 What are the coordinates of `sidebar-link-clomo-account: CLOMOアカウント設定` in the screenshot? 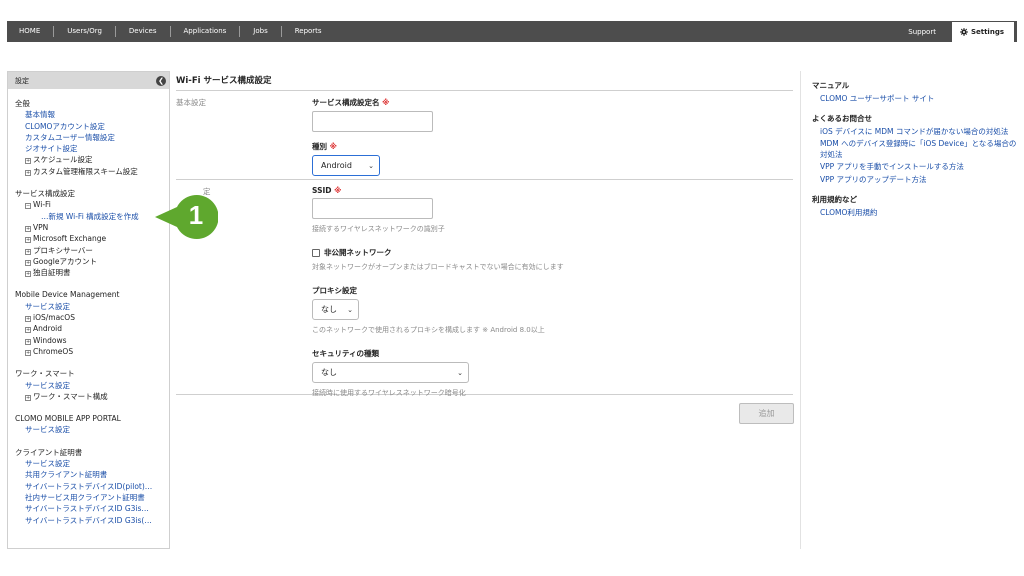 It's located at (92, 126).